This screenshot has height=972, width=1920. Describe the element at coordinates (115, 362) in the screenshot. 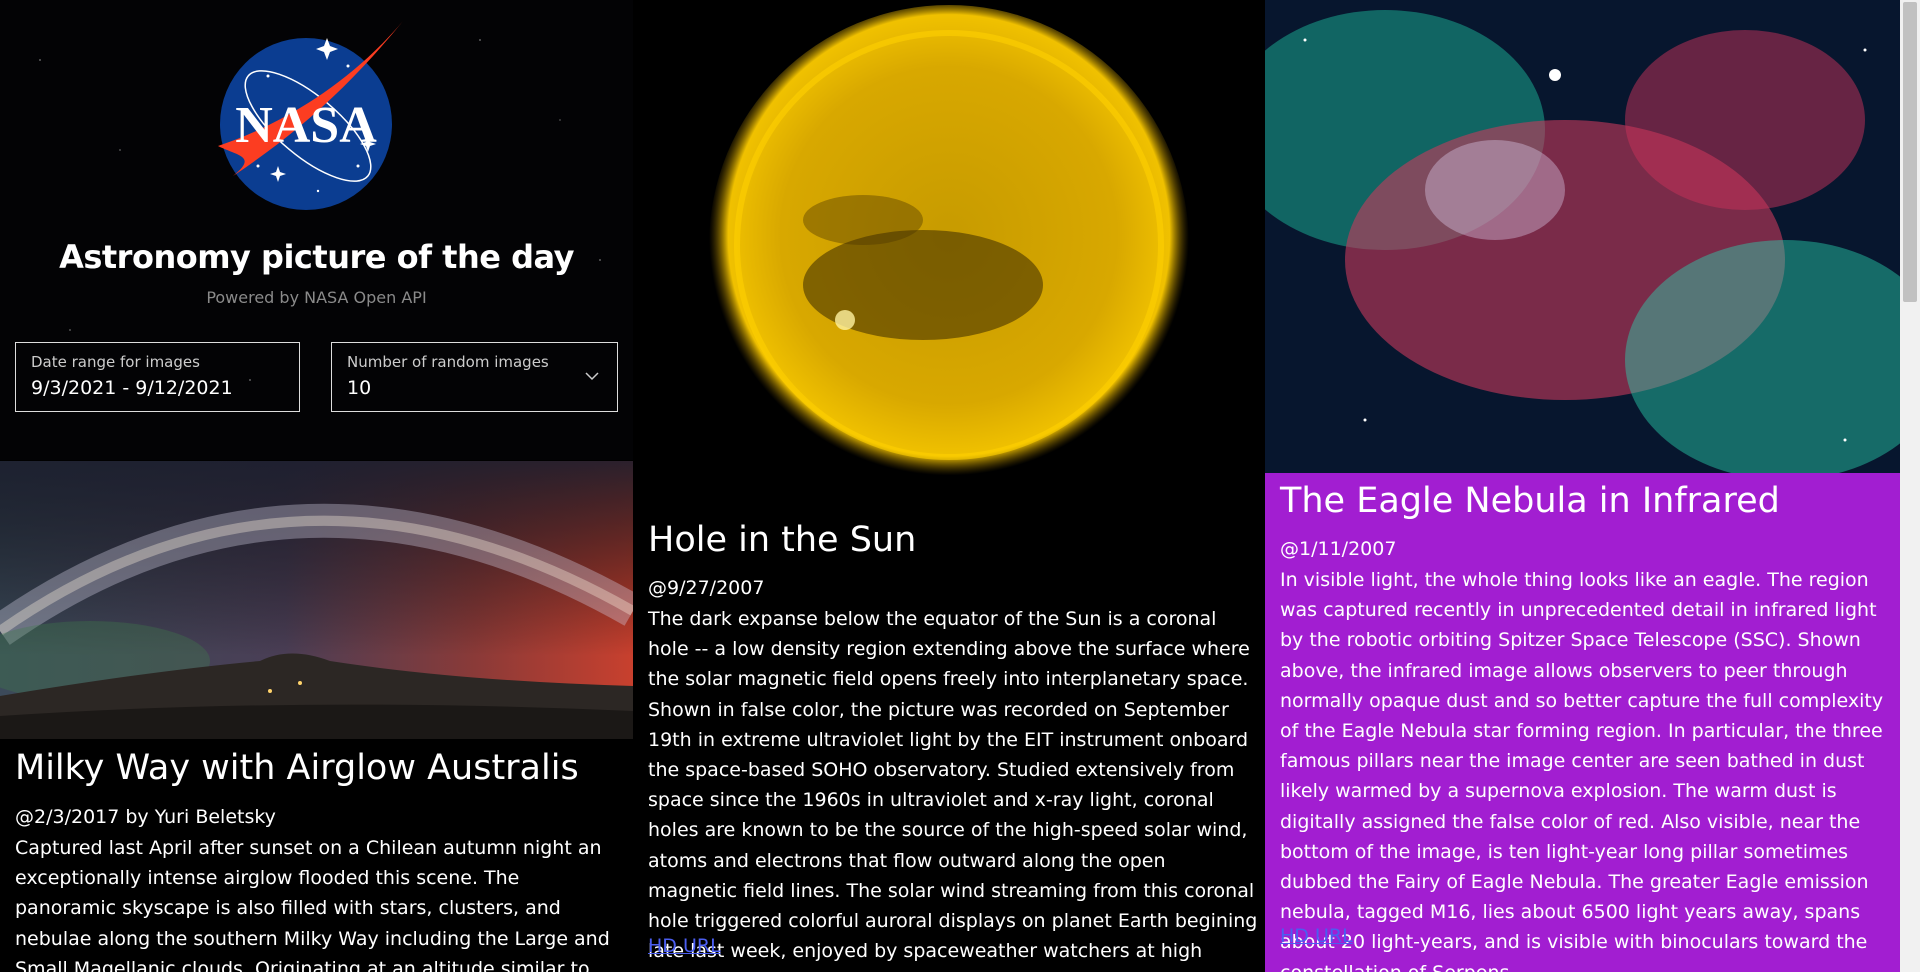

I see `date-range-label: Date range for images` at that location.